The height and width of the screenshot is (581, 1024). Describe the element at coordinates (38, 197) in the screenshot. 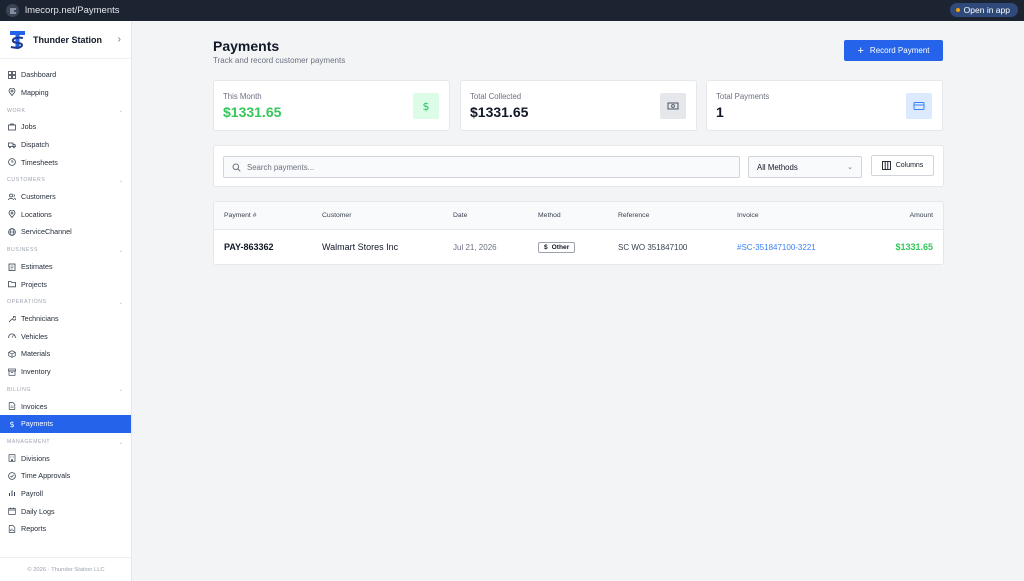

I see `sidebar-item-label: Customers` at that location.